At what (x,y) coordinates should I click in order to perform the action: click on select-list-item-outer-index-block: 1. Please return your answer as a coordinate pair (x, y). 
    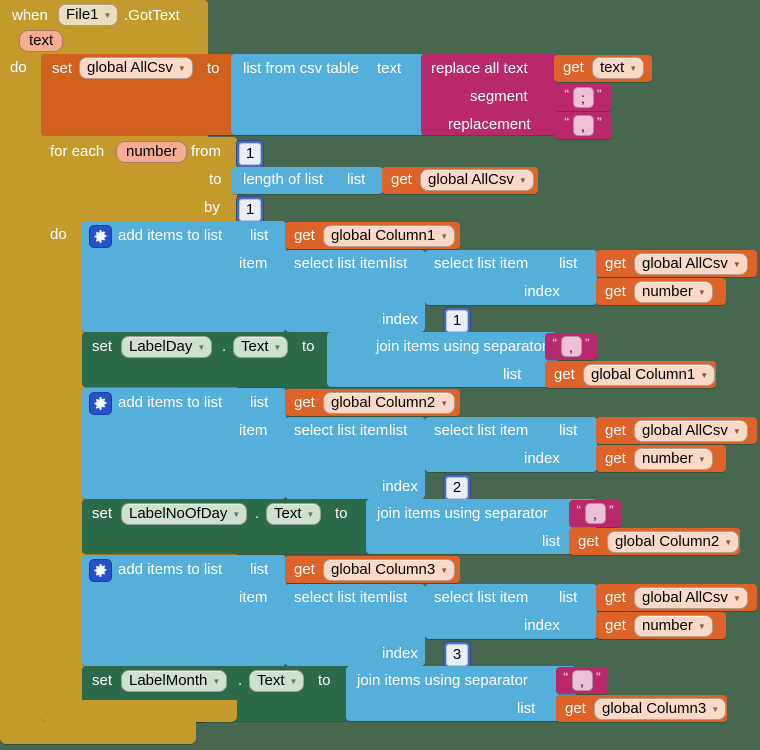
    Looking at the image, I should click on (457, 321).